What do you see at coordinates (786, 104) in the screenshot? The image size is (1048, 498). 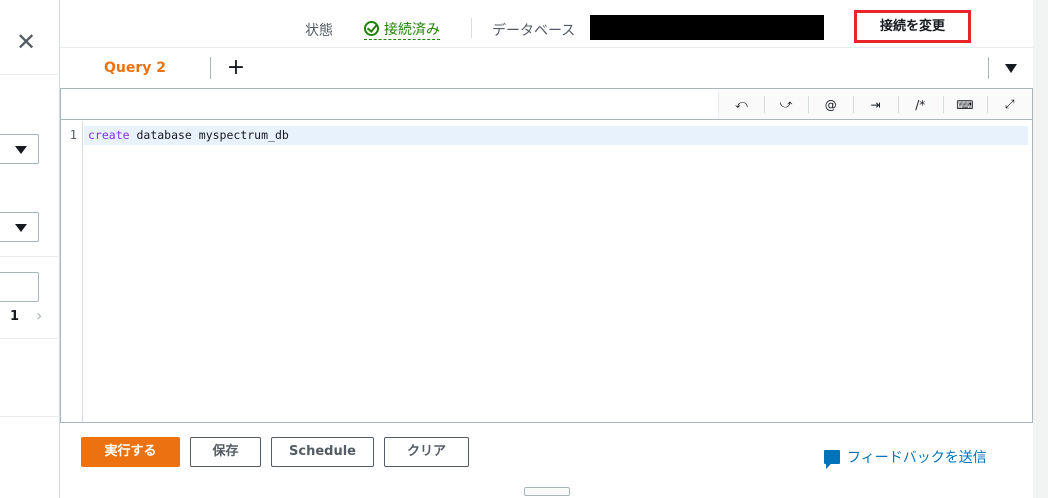 I see `redo-icon: ⤻` at bounding box center [786, 104].